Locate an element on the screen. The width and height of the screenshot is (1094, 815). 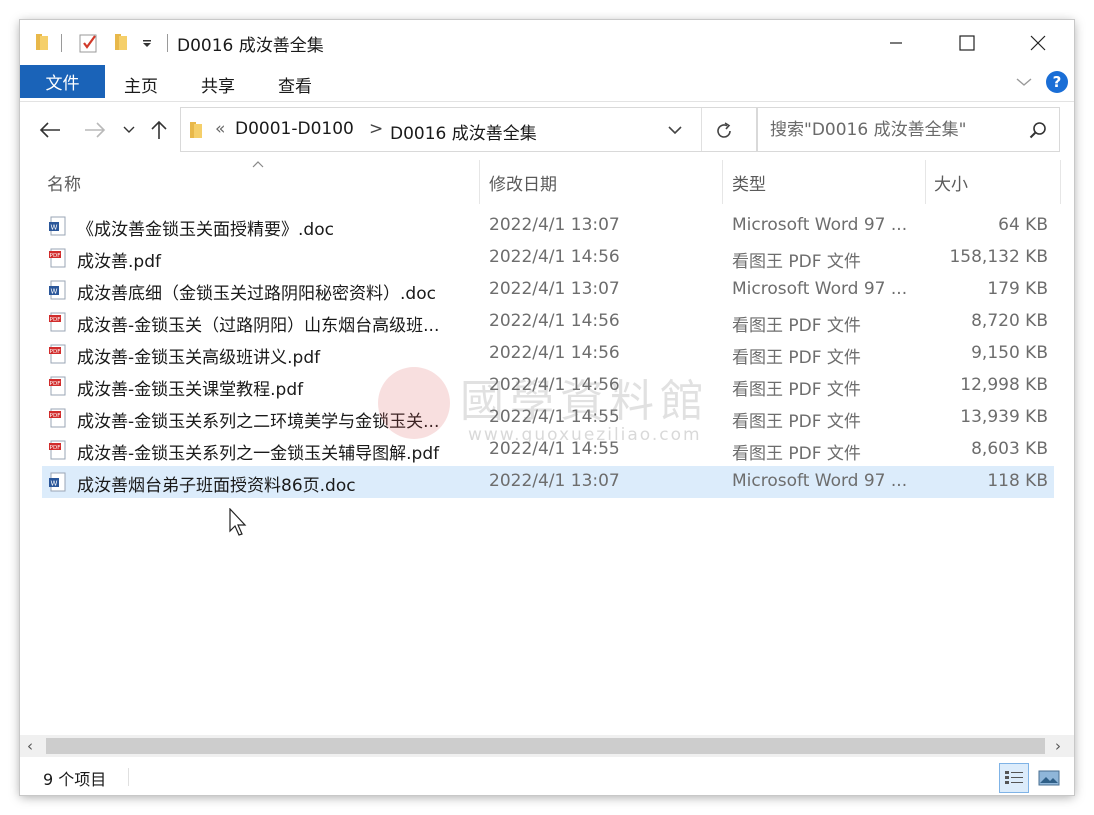
recent-locations-icon is located at coordinates (129, 130).